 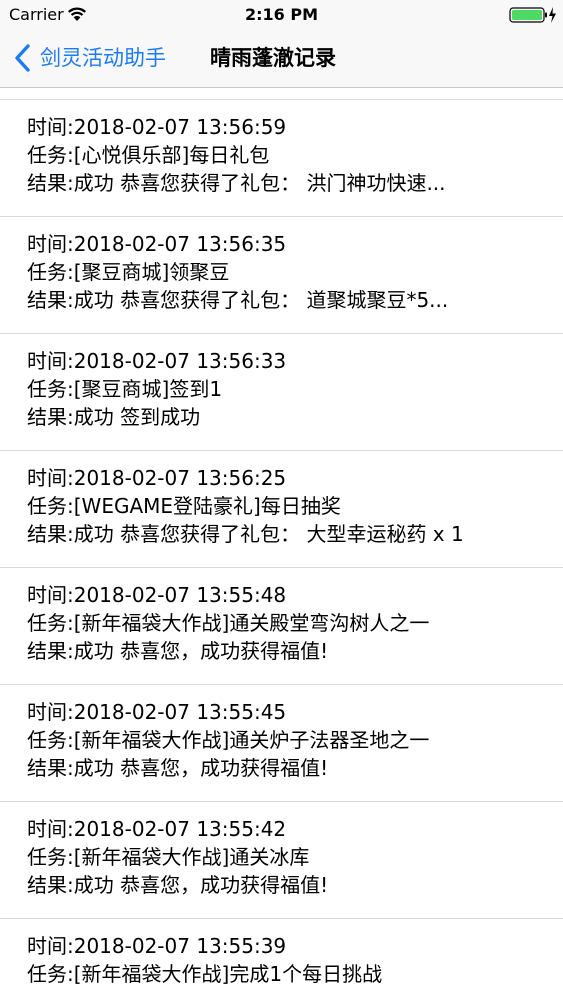 What do you see at coordinates (228, 623) in the screenshot?
I see `record-task: 任务:[新年福袋大作战]通关殿堂弯沟树人之一` at bounding box center [228, 623].